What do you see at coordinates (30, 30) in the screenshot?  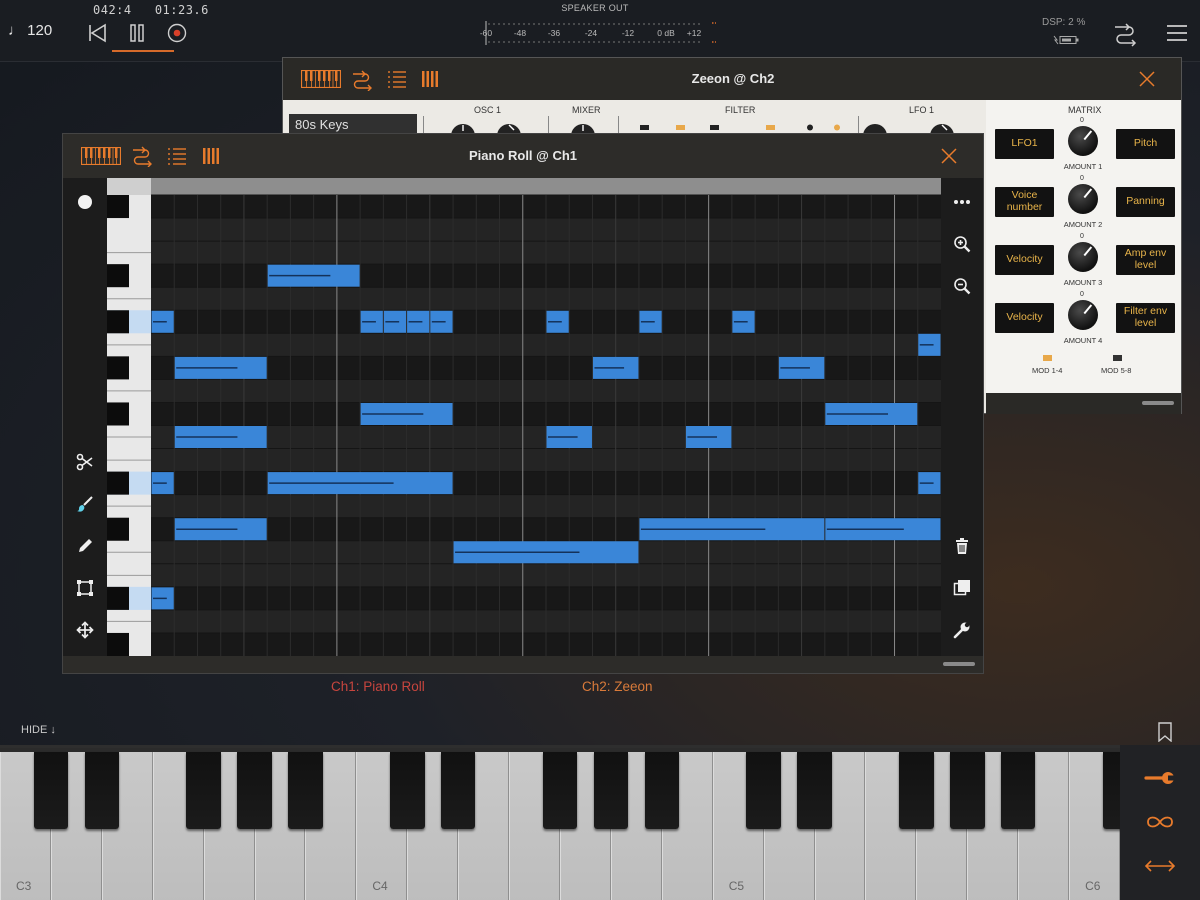 I see `tempo-display: ♩ 120` at bounding box center [30, 30].